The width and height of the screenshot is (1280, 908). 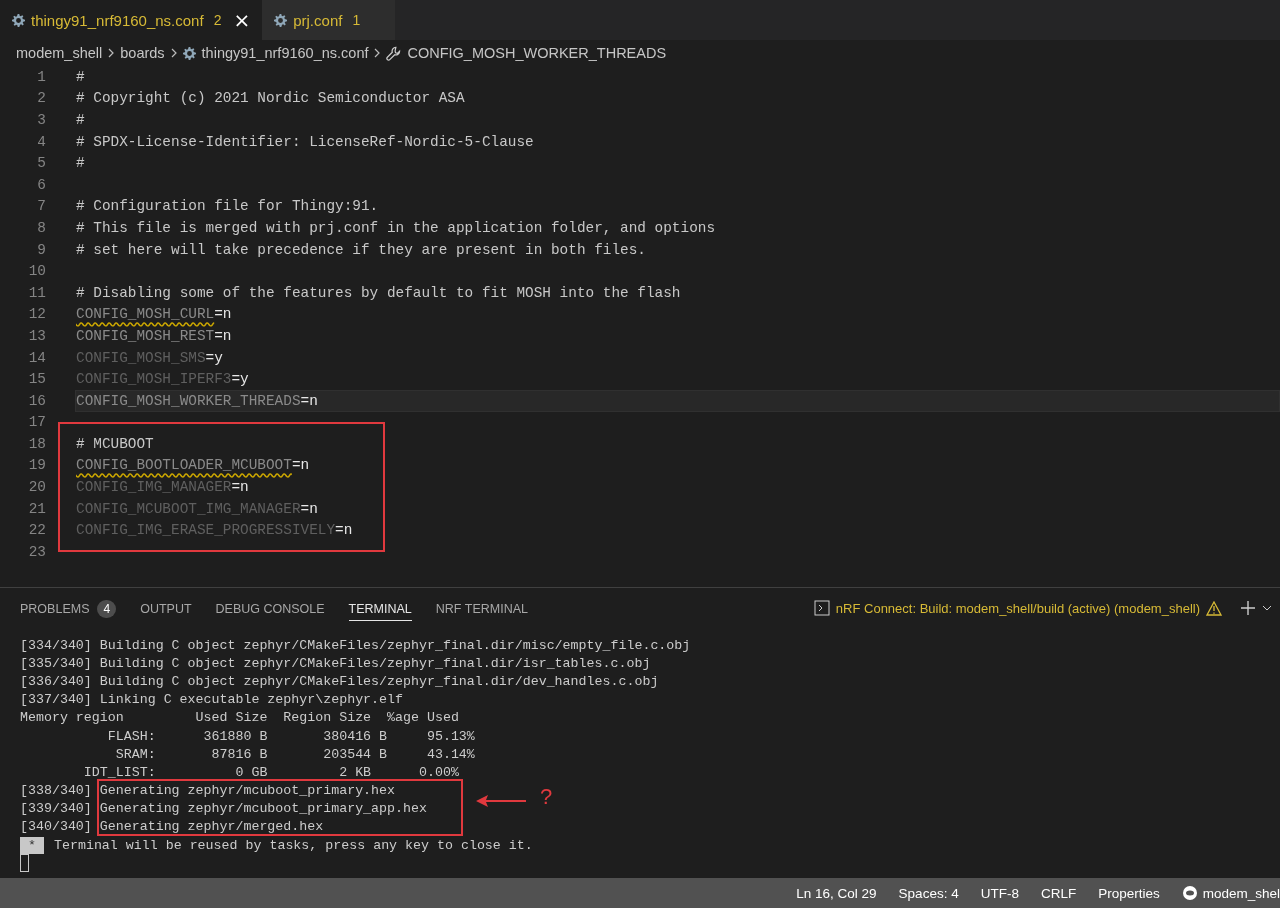 I want to click on line-number: 10, so click(x=36, y=271).